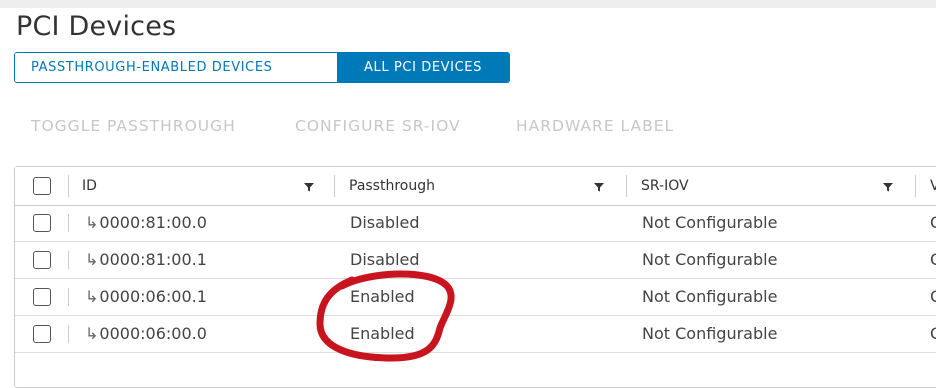  What do you see at coordinates (392, 186) in the screenshot?
I see `column-header-passthrough: Passthrough` at bounding box center [392, 186].